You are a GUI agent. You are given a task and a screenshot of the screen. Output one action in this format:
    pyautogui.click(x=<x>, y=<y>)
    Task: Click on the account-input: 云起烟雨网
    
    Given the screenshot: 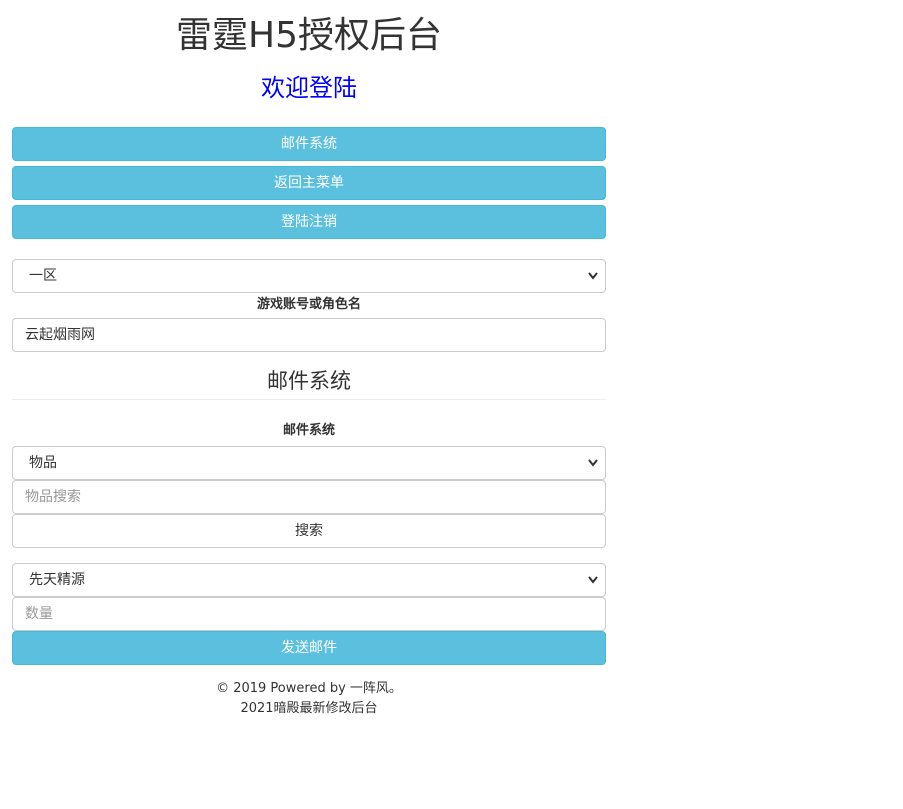 What is the action you would take?
    pyautogui.click(x=309, y=335)
    